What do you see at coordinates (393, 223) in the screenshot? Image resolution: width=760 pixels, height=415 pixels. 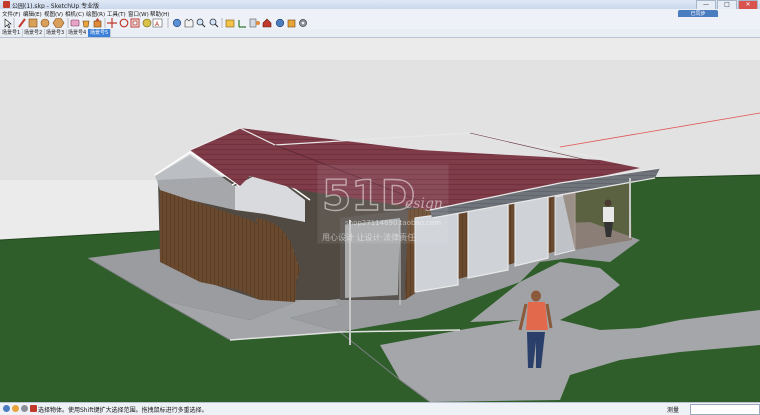 I see `watermark-shop: shop27114690.taobao.com` at bounding box center [393, 223].